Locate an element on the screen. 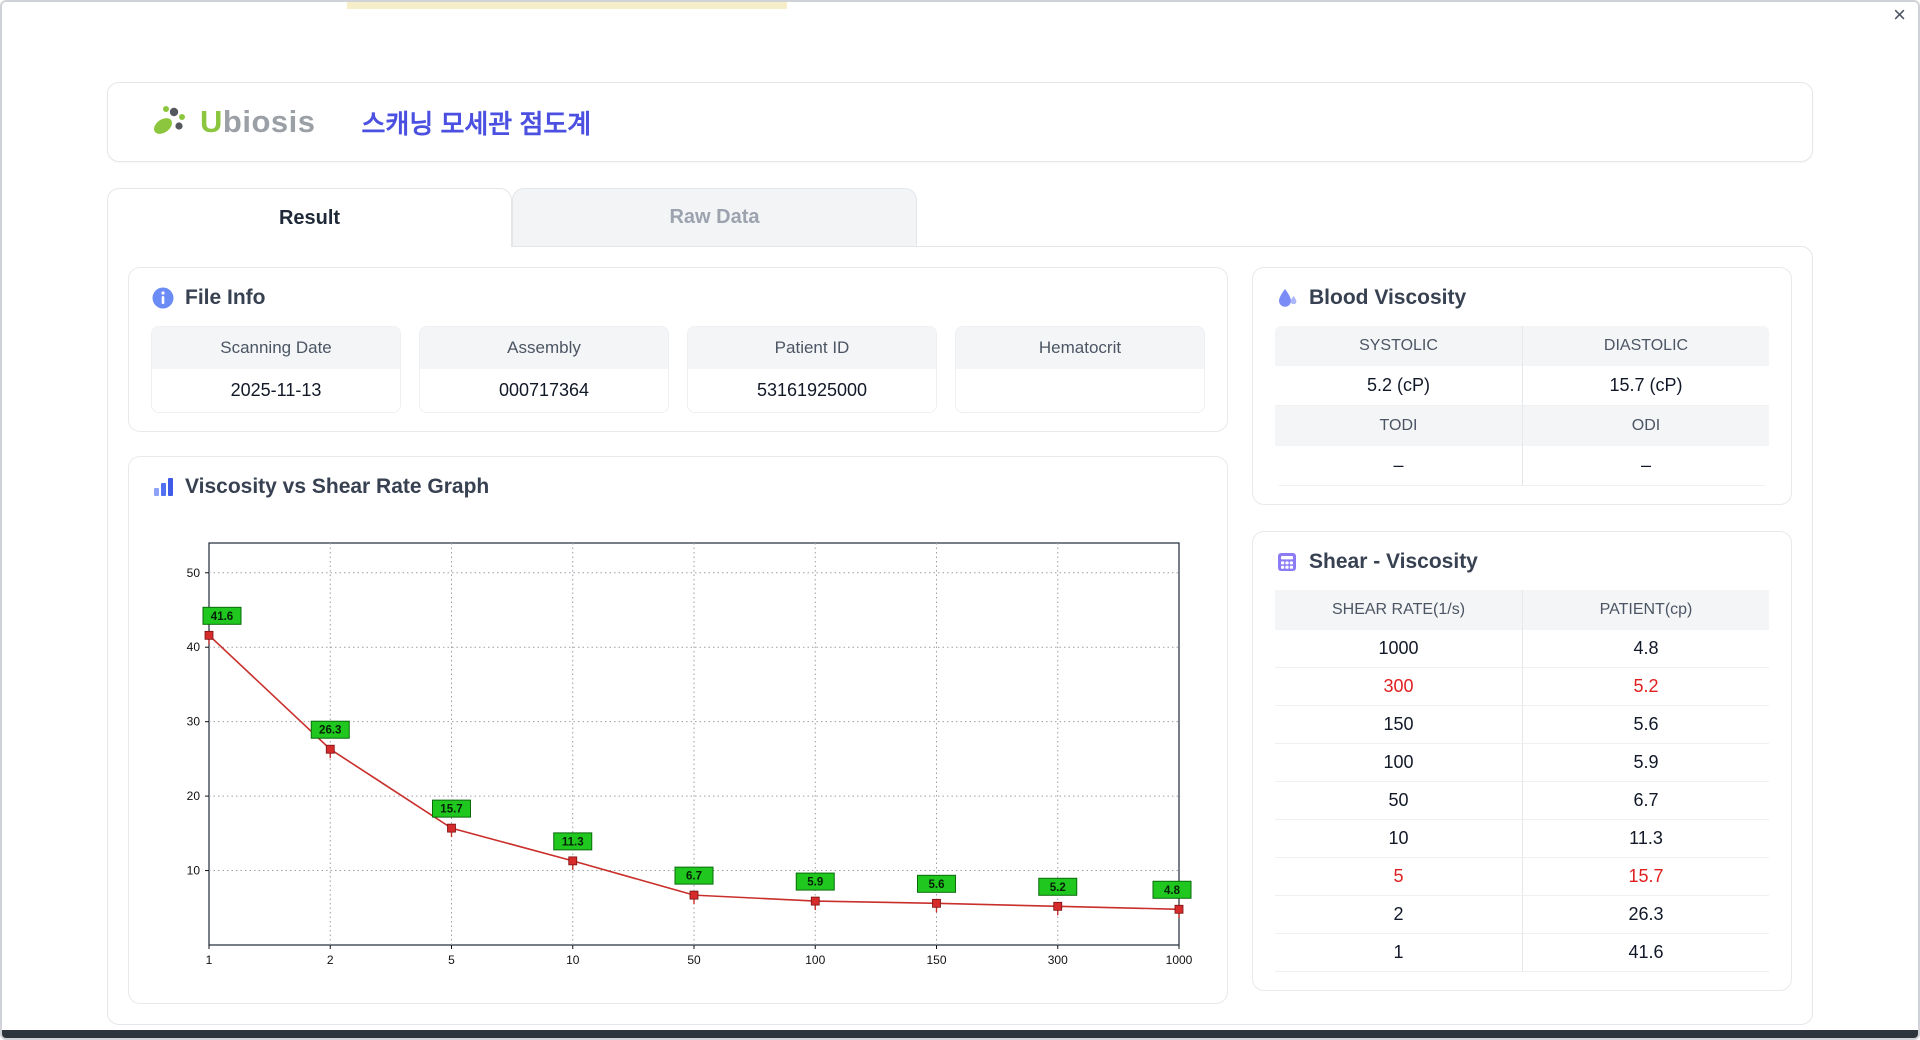  tab-raw-data: Raw Data is located at coordinates (714, 217).